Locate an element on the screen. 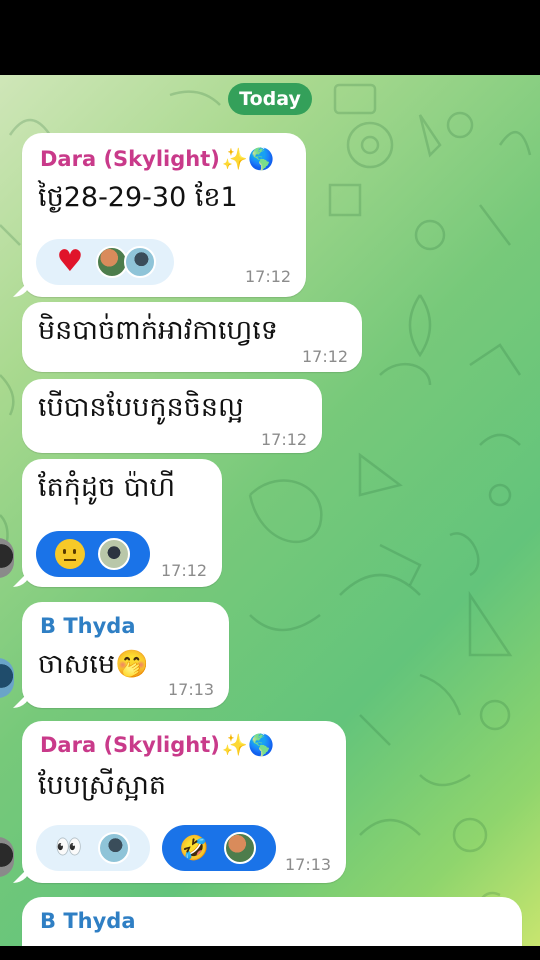 The image size is (540, 960). reaction-neutral is located at coordinates (93, 554).